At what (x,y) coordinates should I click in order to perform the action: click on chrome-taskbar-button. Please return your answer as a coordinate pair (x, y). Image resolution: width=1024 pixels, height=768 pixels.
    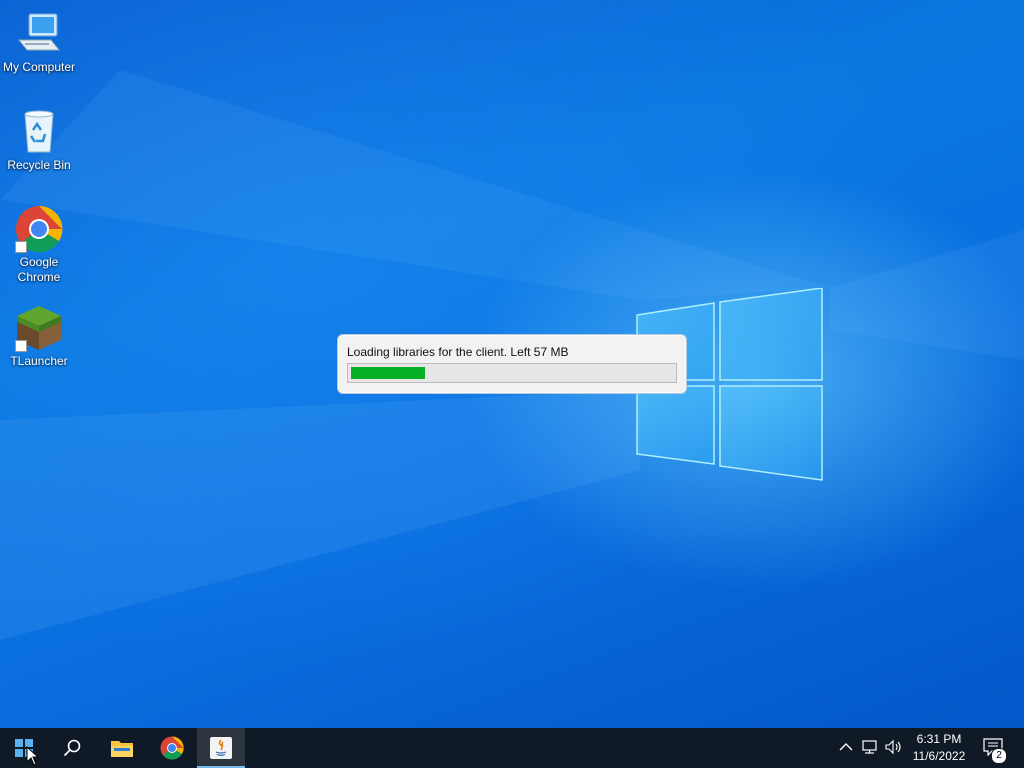
    Looking at the image, I should click on (172, 748).